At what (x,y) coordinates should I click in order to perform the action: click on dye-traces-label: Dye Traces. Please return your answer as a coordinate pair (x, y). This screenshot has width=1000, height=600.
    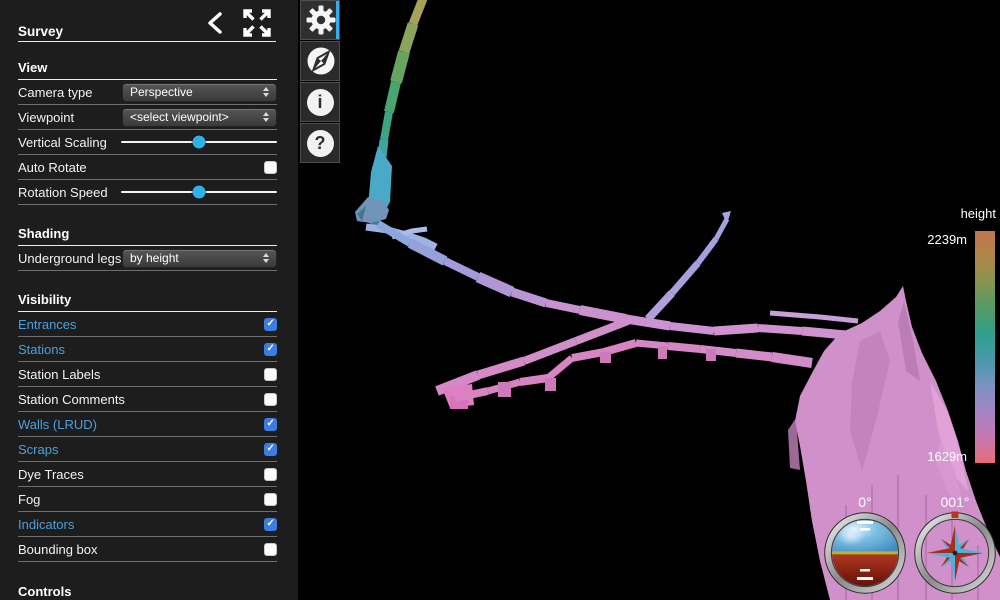
    Looking at the image, I should click on (51, 474).